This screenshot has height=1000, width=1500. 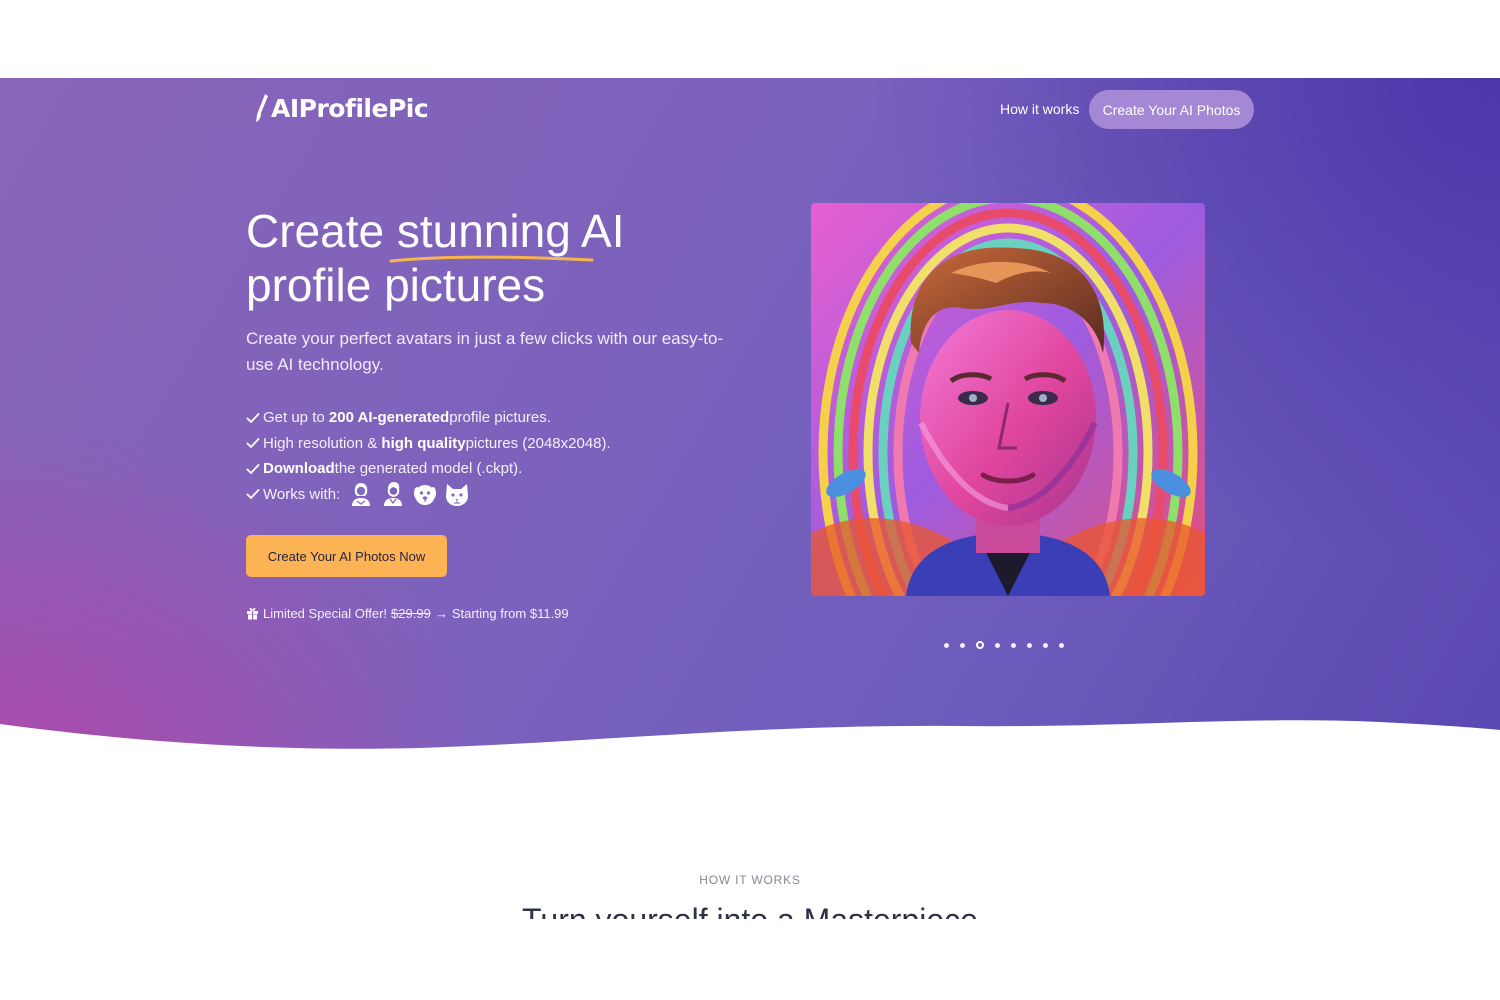 What do you see at coordinates (1039, 109) in the screenshot?
I see `nav-how-it-works: How it works` at bounding box center [1039, 109].